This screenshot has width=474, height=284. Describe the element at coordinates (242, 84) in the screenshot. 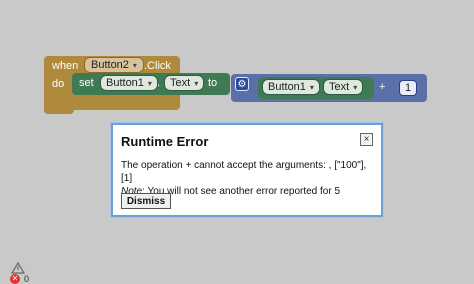

I see `gear-icon: ⚙` at that location.